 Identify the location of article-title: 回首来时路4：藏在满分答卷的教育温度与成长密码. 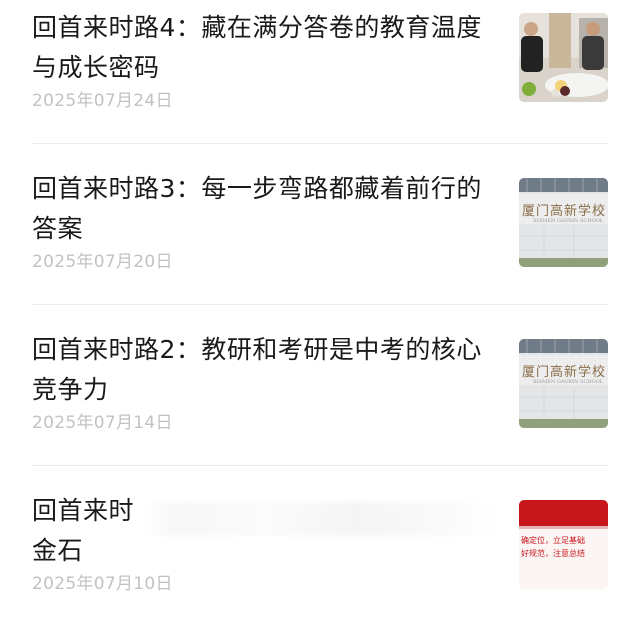
(266, 48).